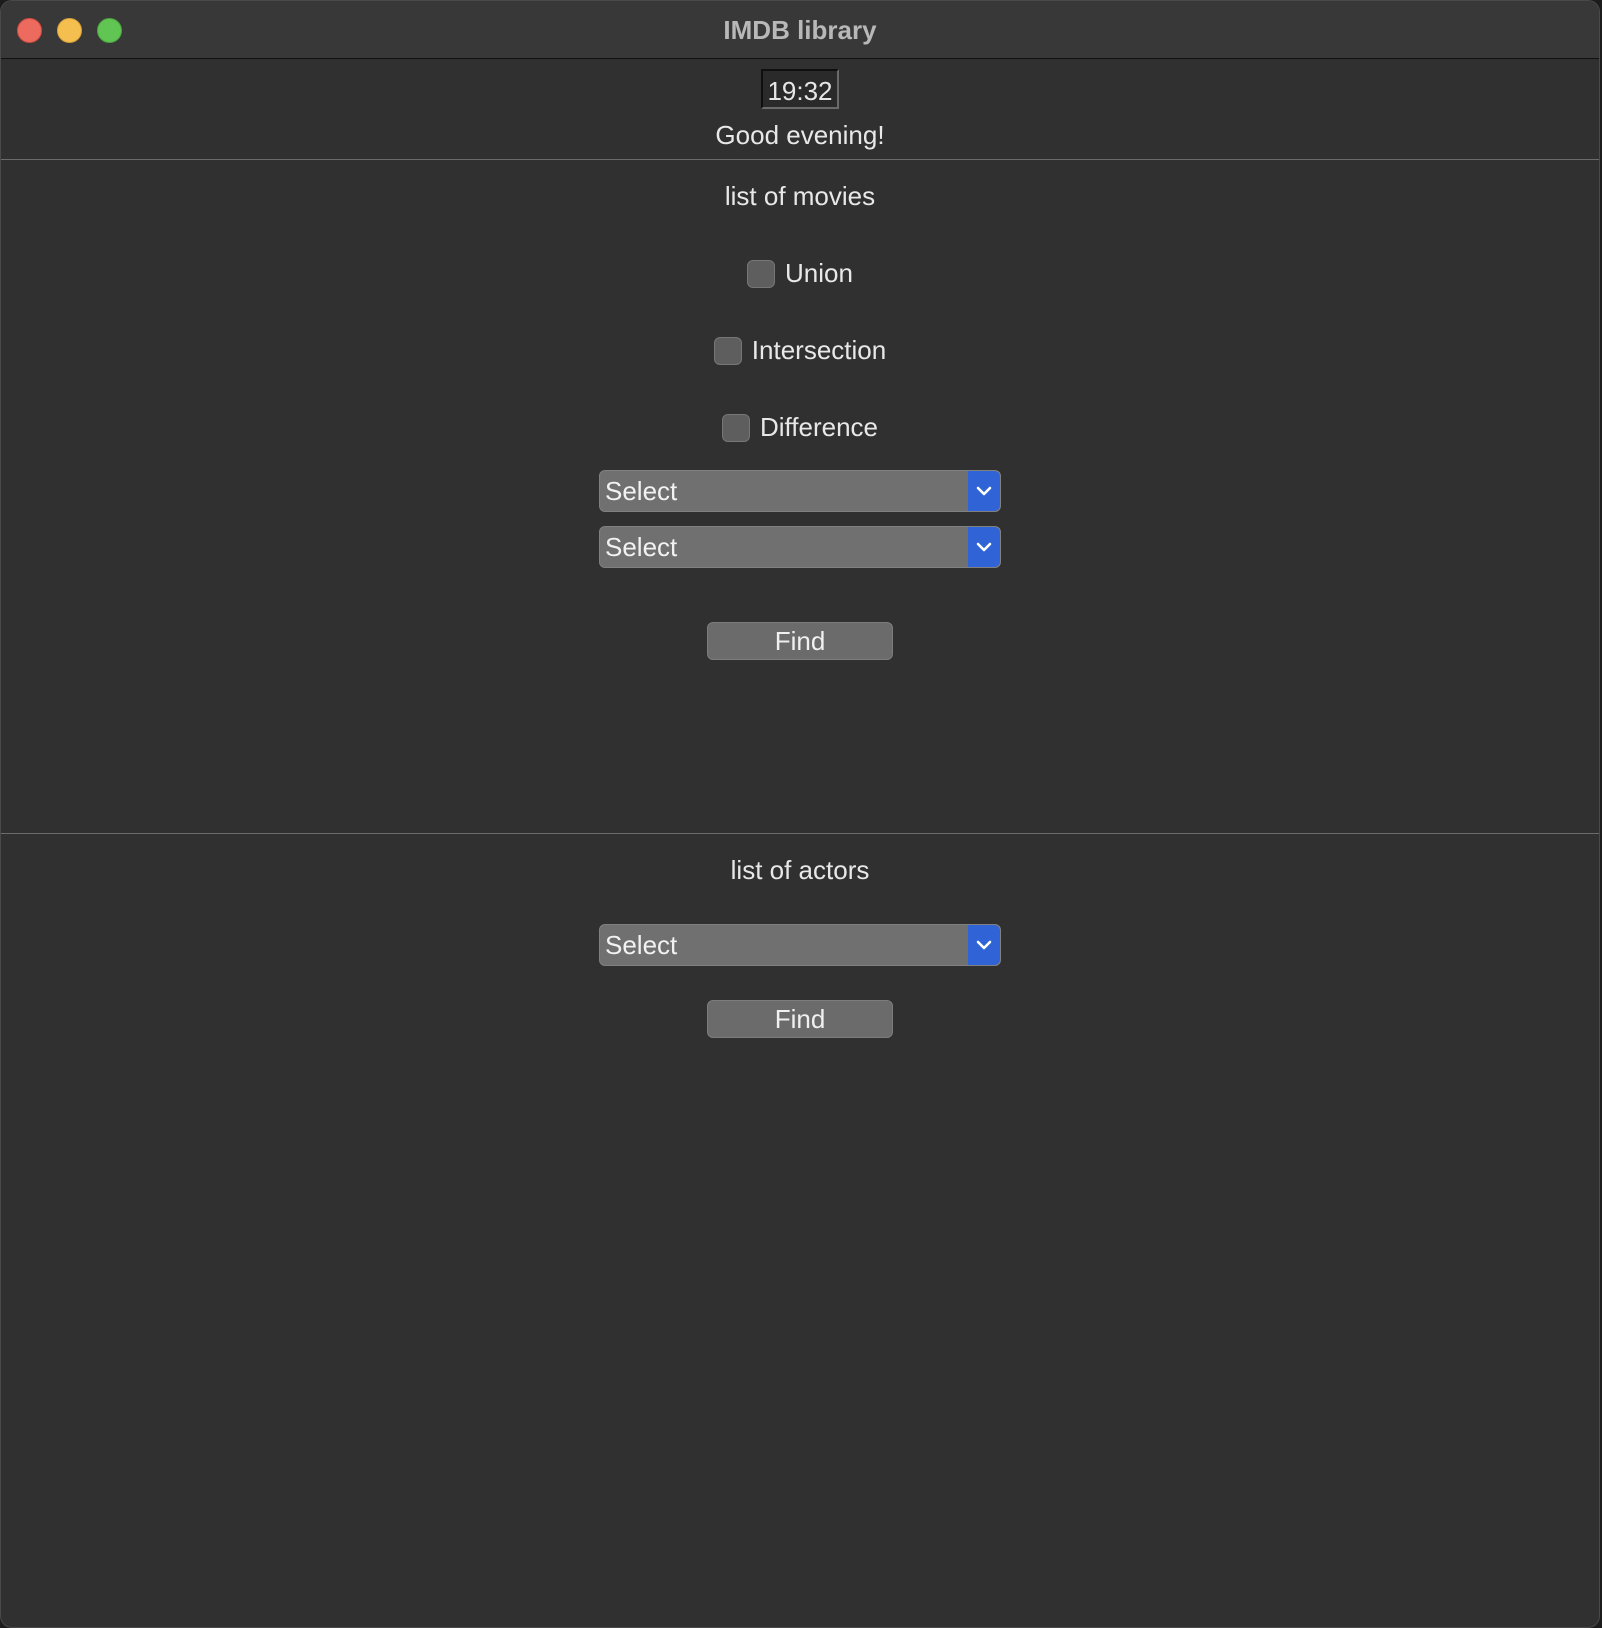 The image size is (1602, 1628). I want to click on section-divider, so click(800, 833).